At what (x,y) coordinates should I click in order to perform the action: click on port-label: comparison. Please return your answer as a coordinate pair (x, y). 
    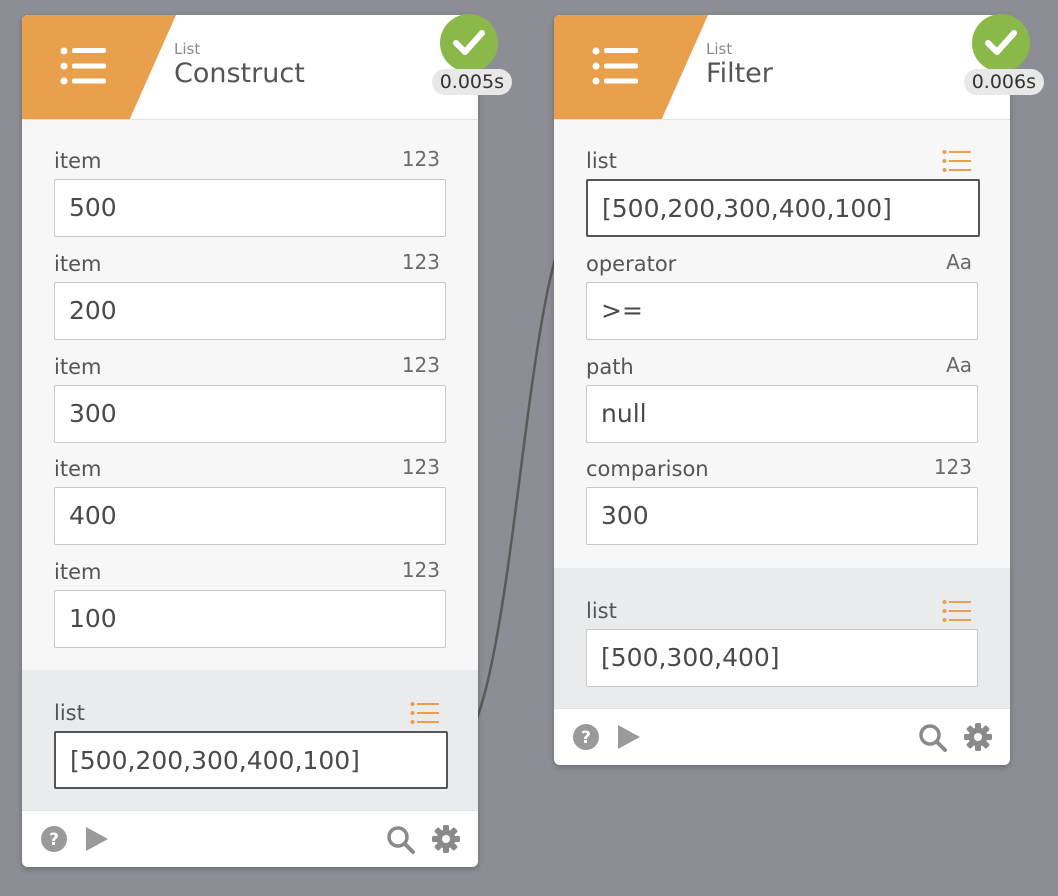
    Looking at the image, I should click on (647, 469).